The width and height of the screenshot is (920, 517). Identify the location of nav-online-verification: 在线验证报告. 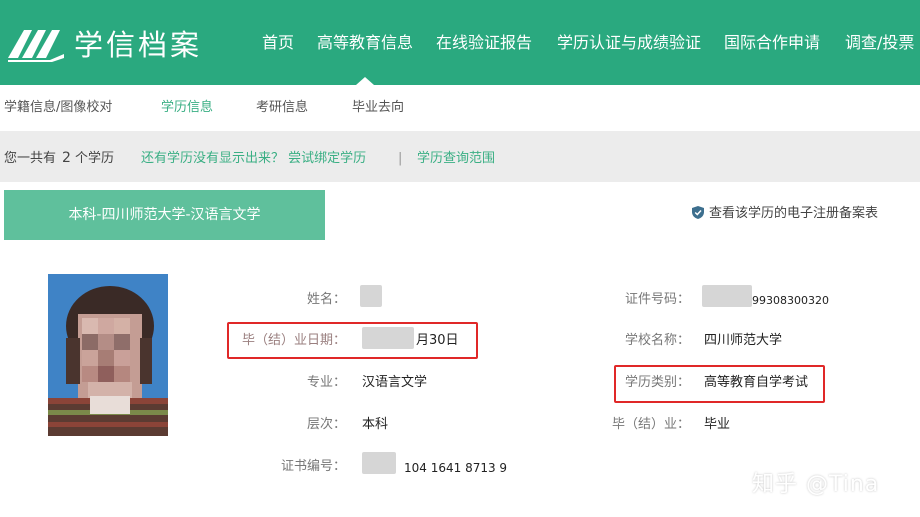
(484, 43).